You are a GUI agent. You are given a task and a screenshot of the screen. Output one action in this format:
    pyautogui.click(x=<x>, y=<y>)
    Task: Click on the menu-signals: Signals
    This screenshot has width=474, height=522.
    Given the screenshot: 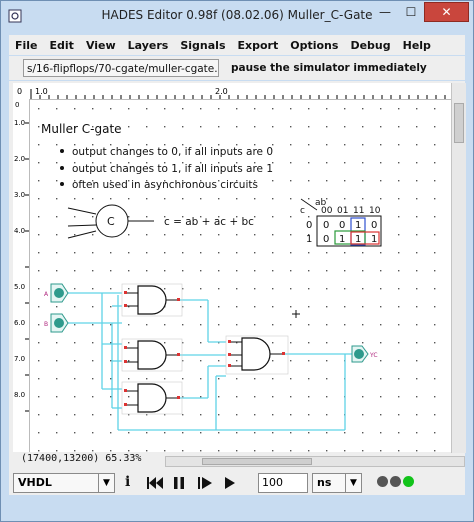 What is the action you would take?
    pyautogui.click(x=202, y=45)
    